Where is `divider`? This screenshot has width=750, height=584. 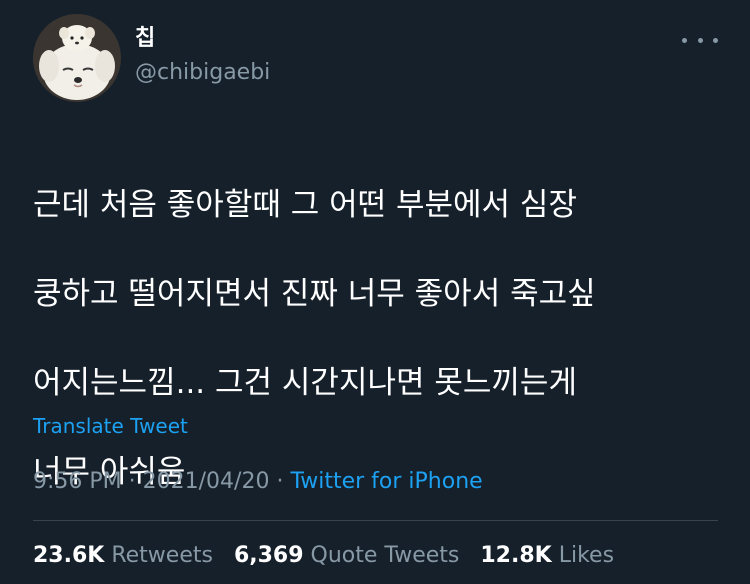
divider is located at coordinates (375, 520).